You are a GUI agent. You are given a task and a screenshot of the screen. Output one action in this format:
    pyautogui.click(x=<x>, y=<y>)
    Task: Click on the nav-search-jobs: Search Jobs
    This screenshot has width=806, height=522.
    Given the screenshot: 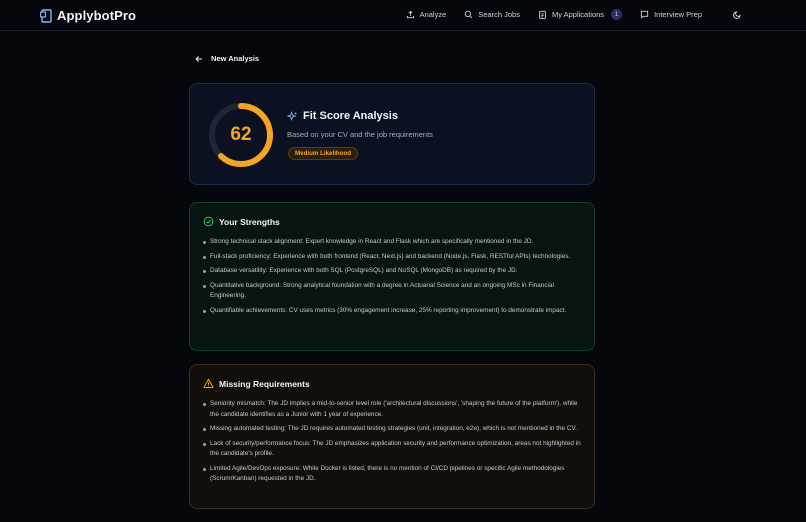 What is the action you would take?
    pyautogui.click(x=492, y=14)
    